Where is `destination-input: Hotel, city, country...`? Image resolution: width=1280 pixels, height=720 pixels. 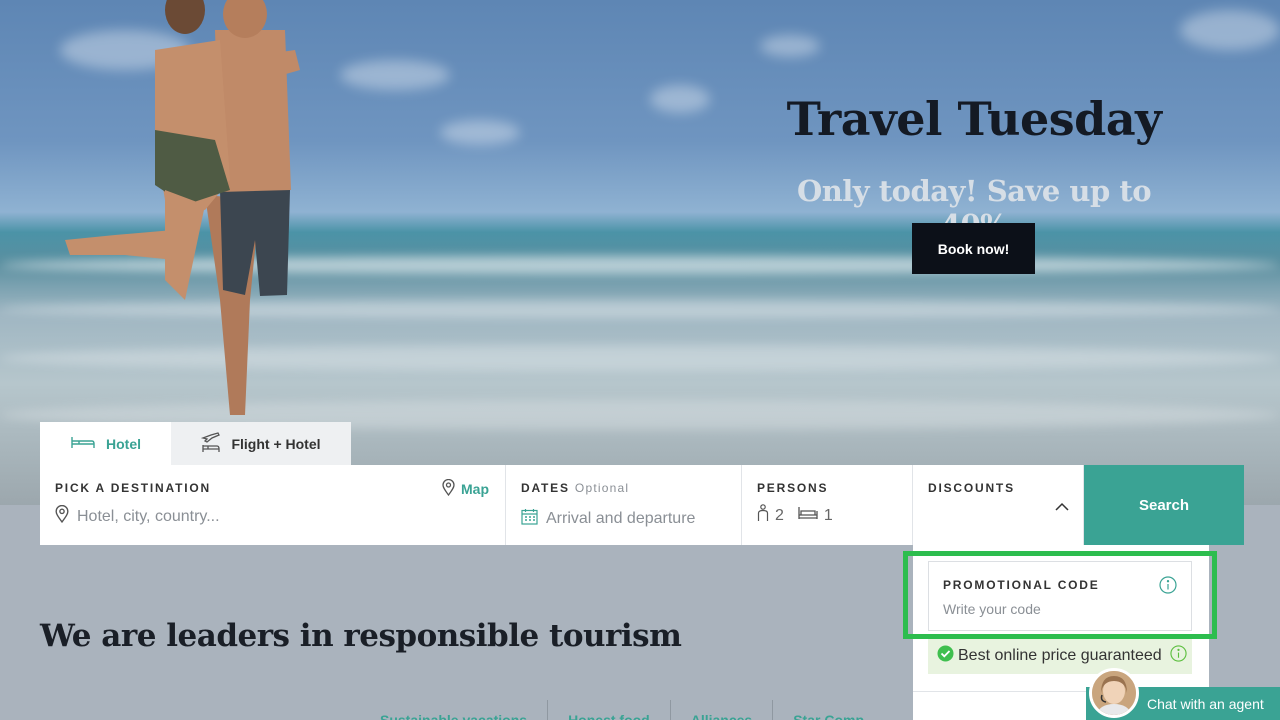
destination-input: Hotel, city, country... is located at coordinates (148, 517).